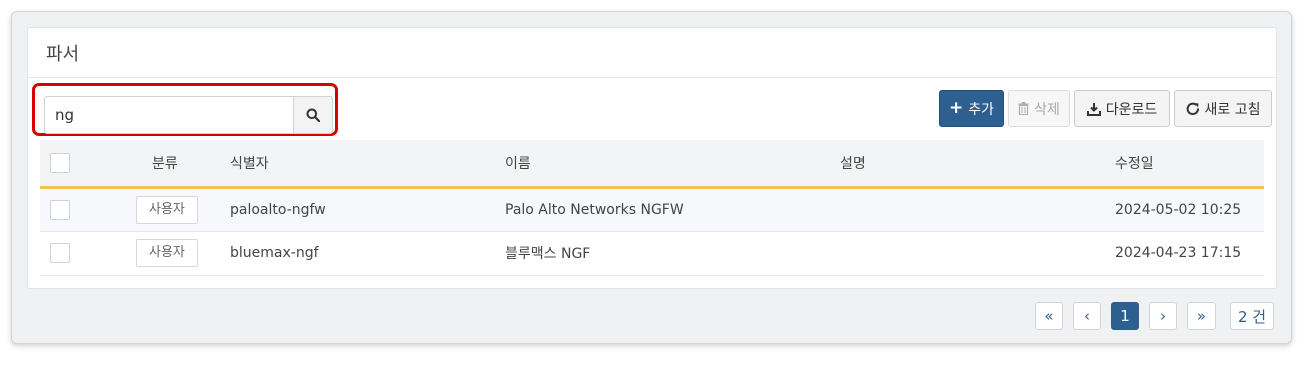  Describe the element at coordinates (278, 209) in the screenshot. I see `id-cell: paloalto-ngfw` at that location.